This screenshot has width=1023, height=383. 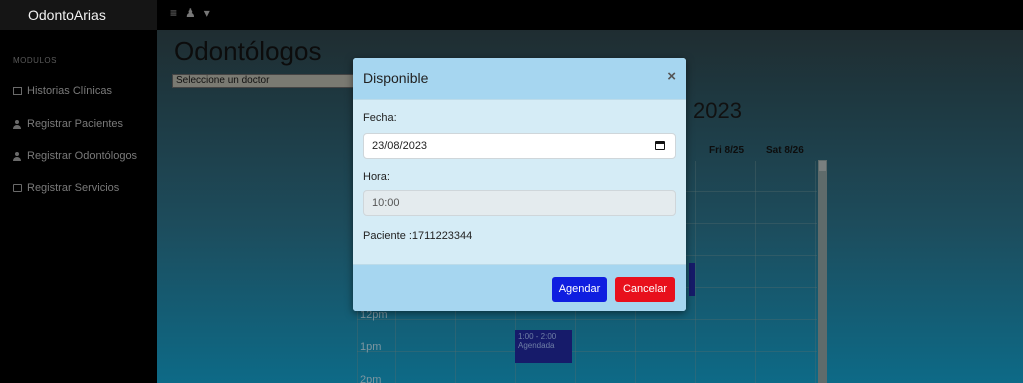 What do you see at coordinates (371, 378) in the screenshot?
I see `time-label: 2pm` at bounding box center [371, 378].